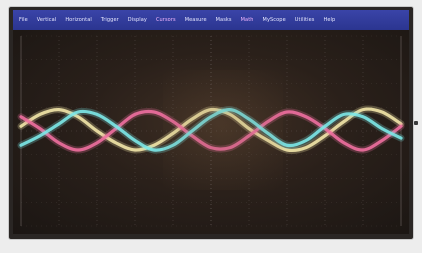 Image resolution: width=422 pixels, height=253 pixels. What do you see at coordinates (47, 20) in the screenshot?
I see `menu-vertical: Vertical` at bounding box center [47, 20].